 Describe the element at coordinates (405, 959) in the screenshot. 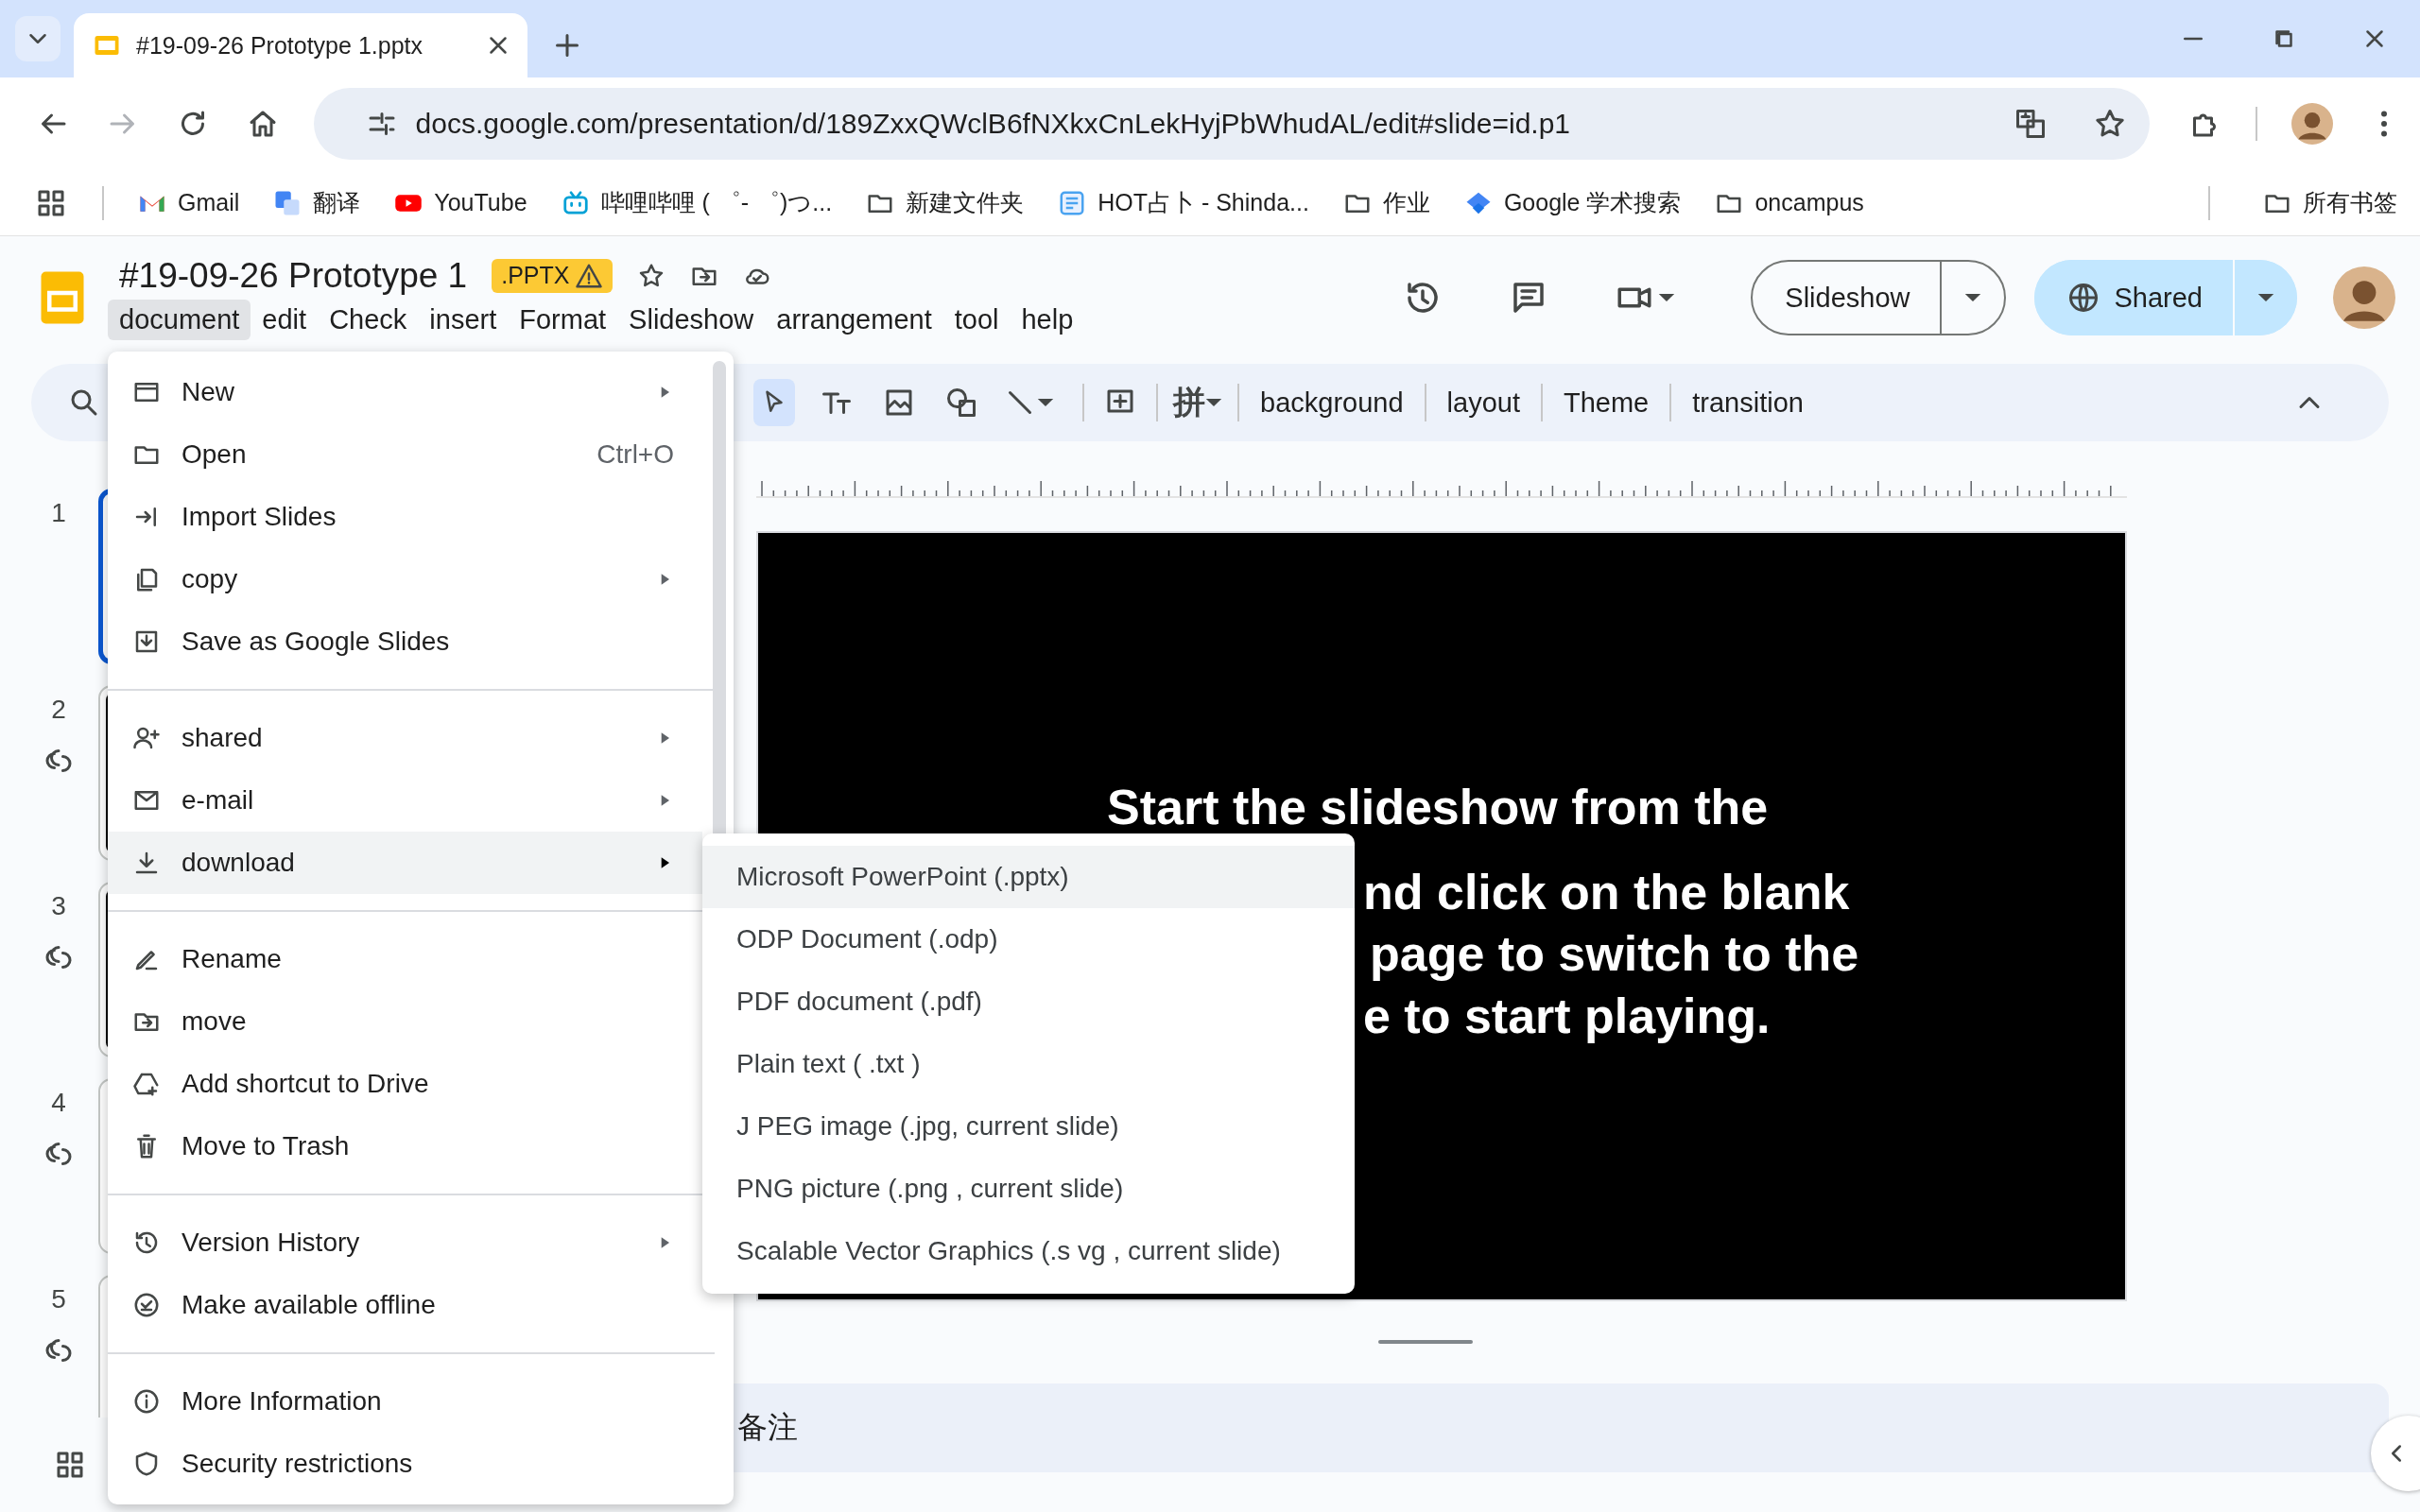

I see `menu-item: Rename` at that location.